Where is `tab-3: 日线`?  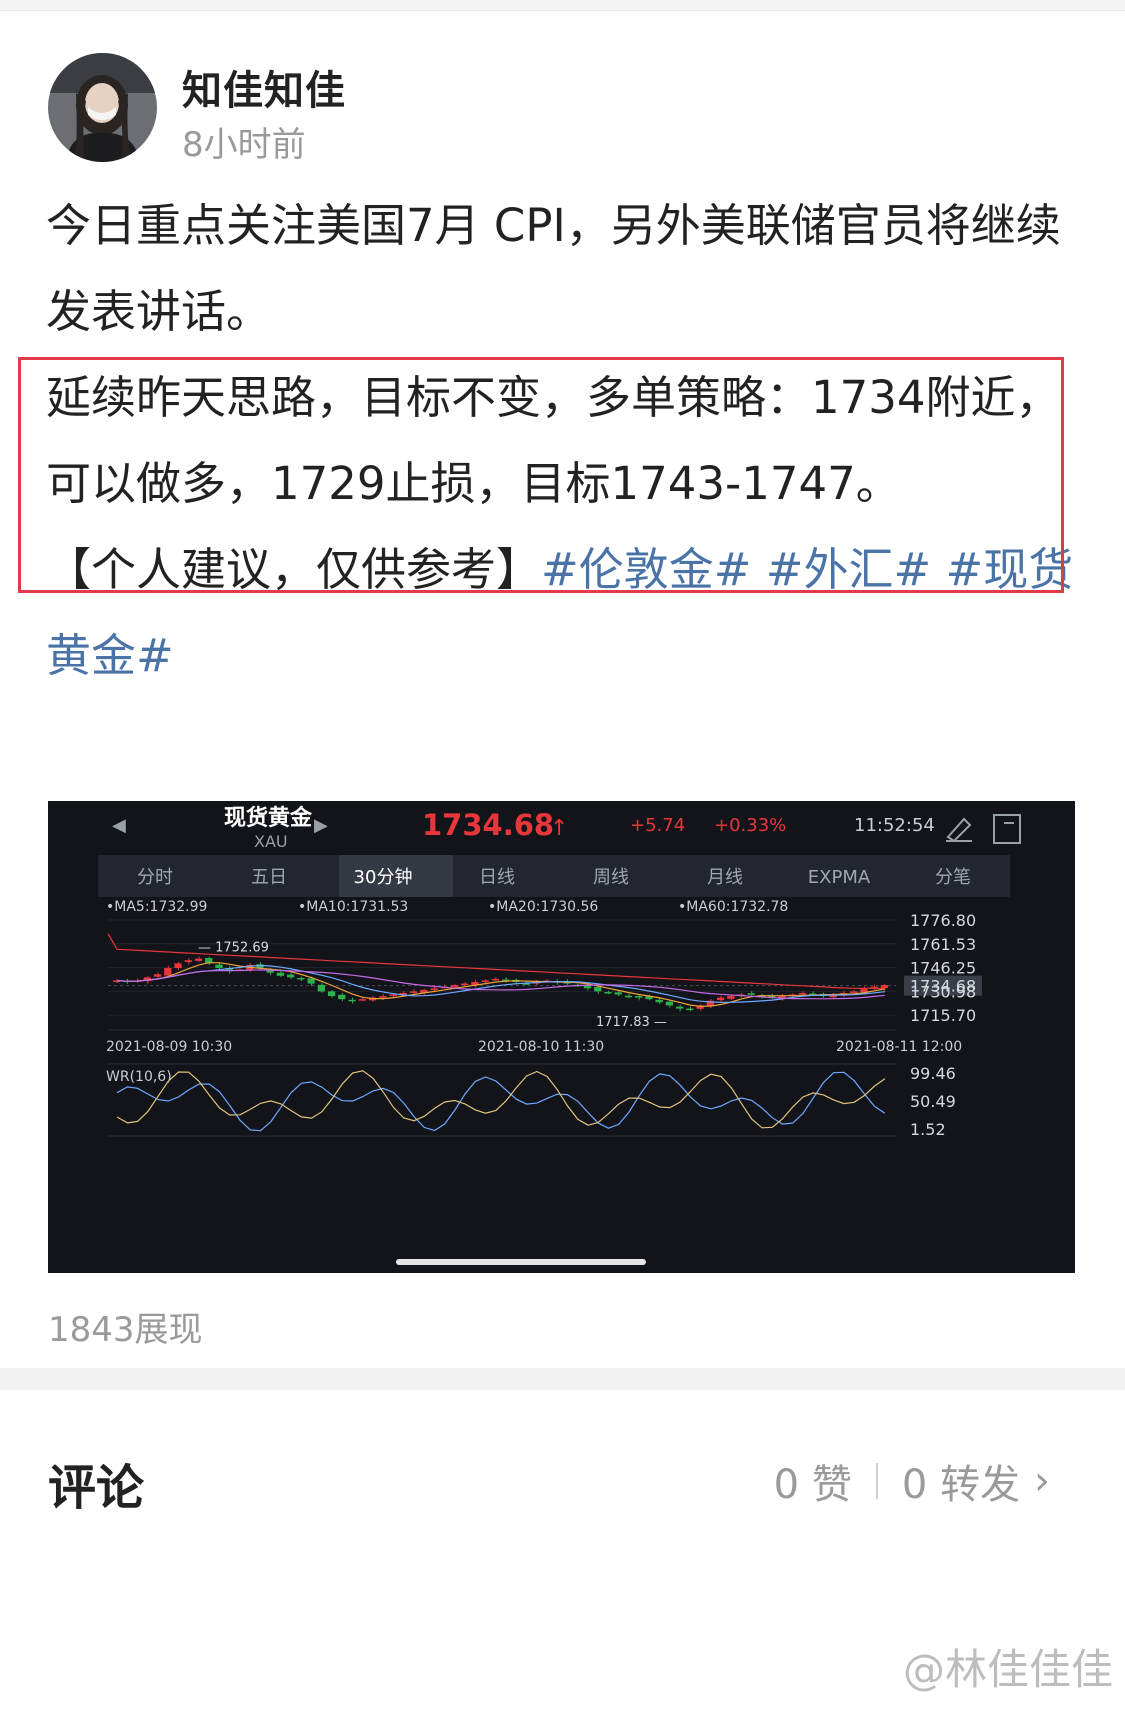
tab-3: 日线 is located at coordinates (497, 877).